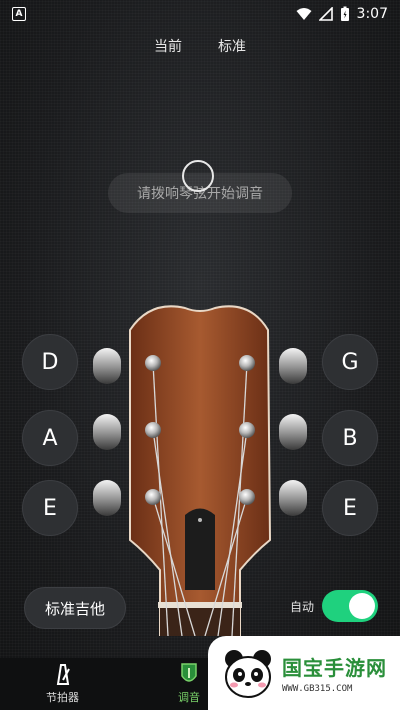  What do you see at coordinates (372, 14) in the screenshot?
I see `clock: 3:07` at bounding box center [372, 14].